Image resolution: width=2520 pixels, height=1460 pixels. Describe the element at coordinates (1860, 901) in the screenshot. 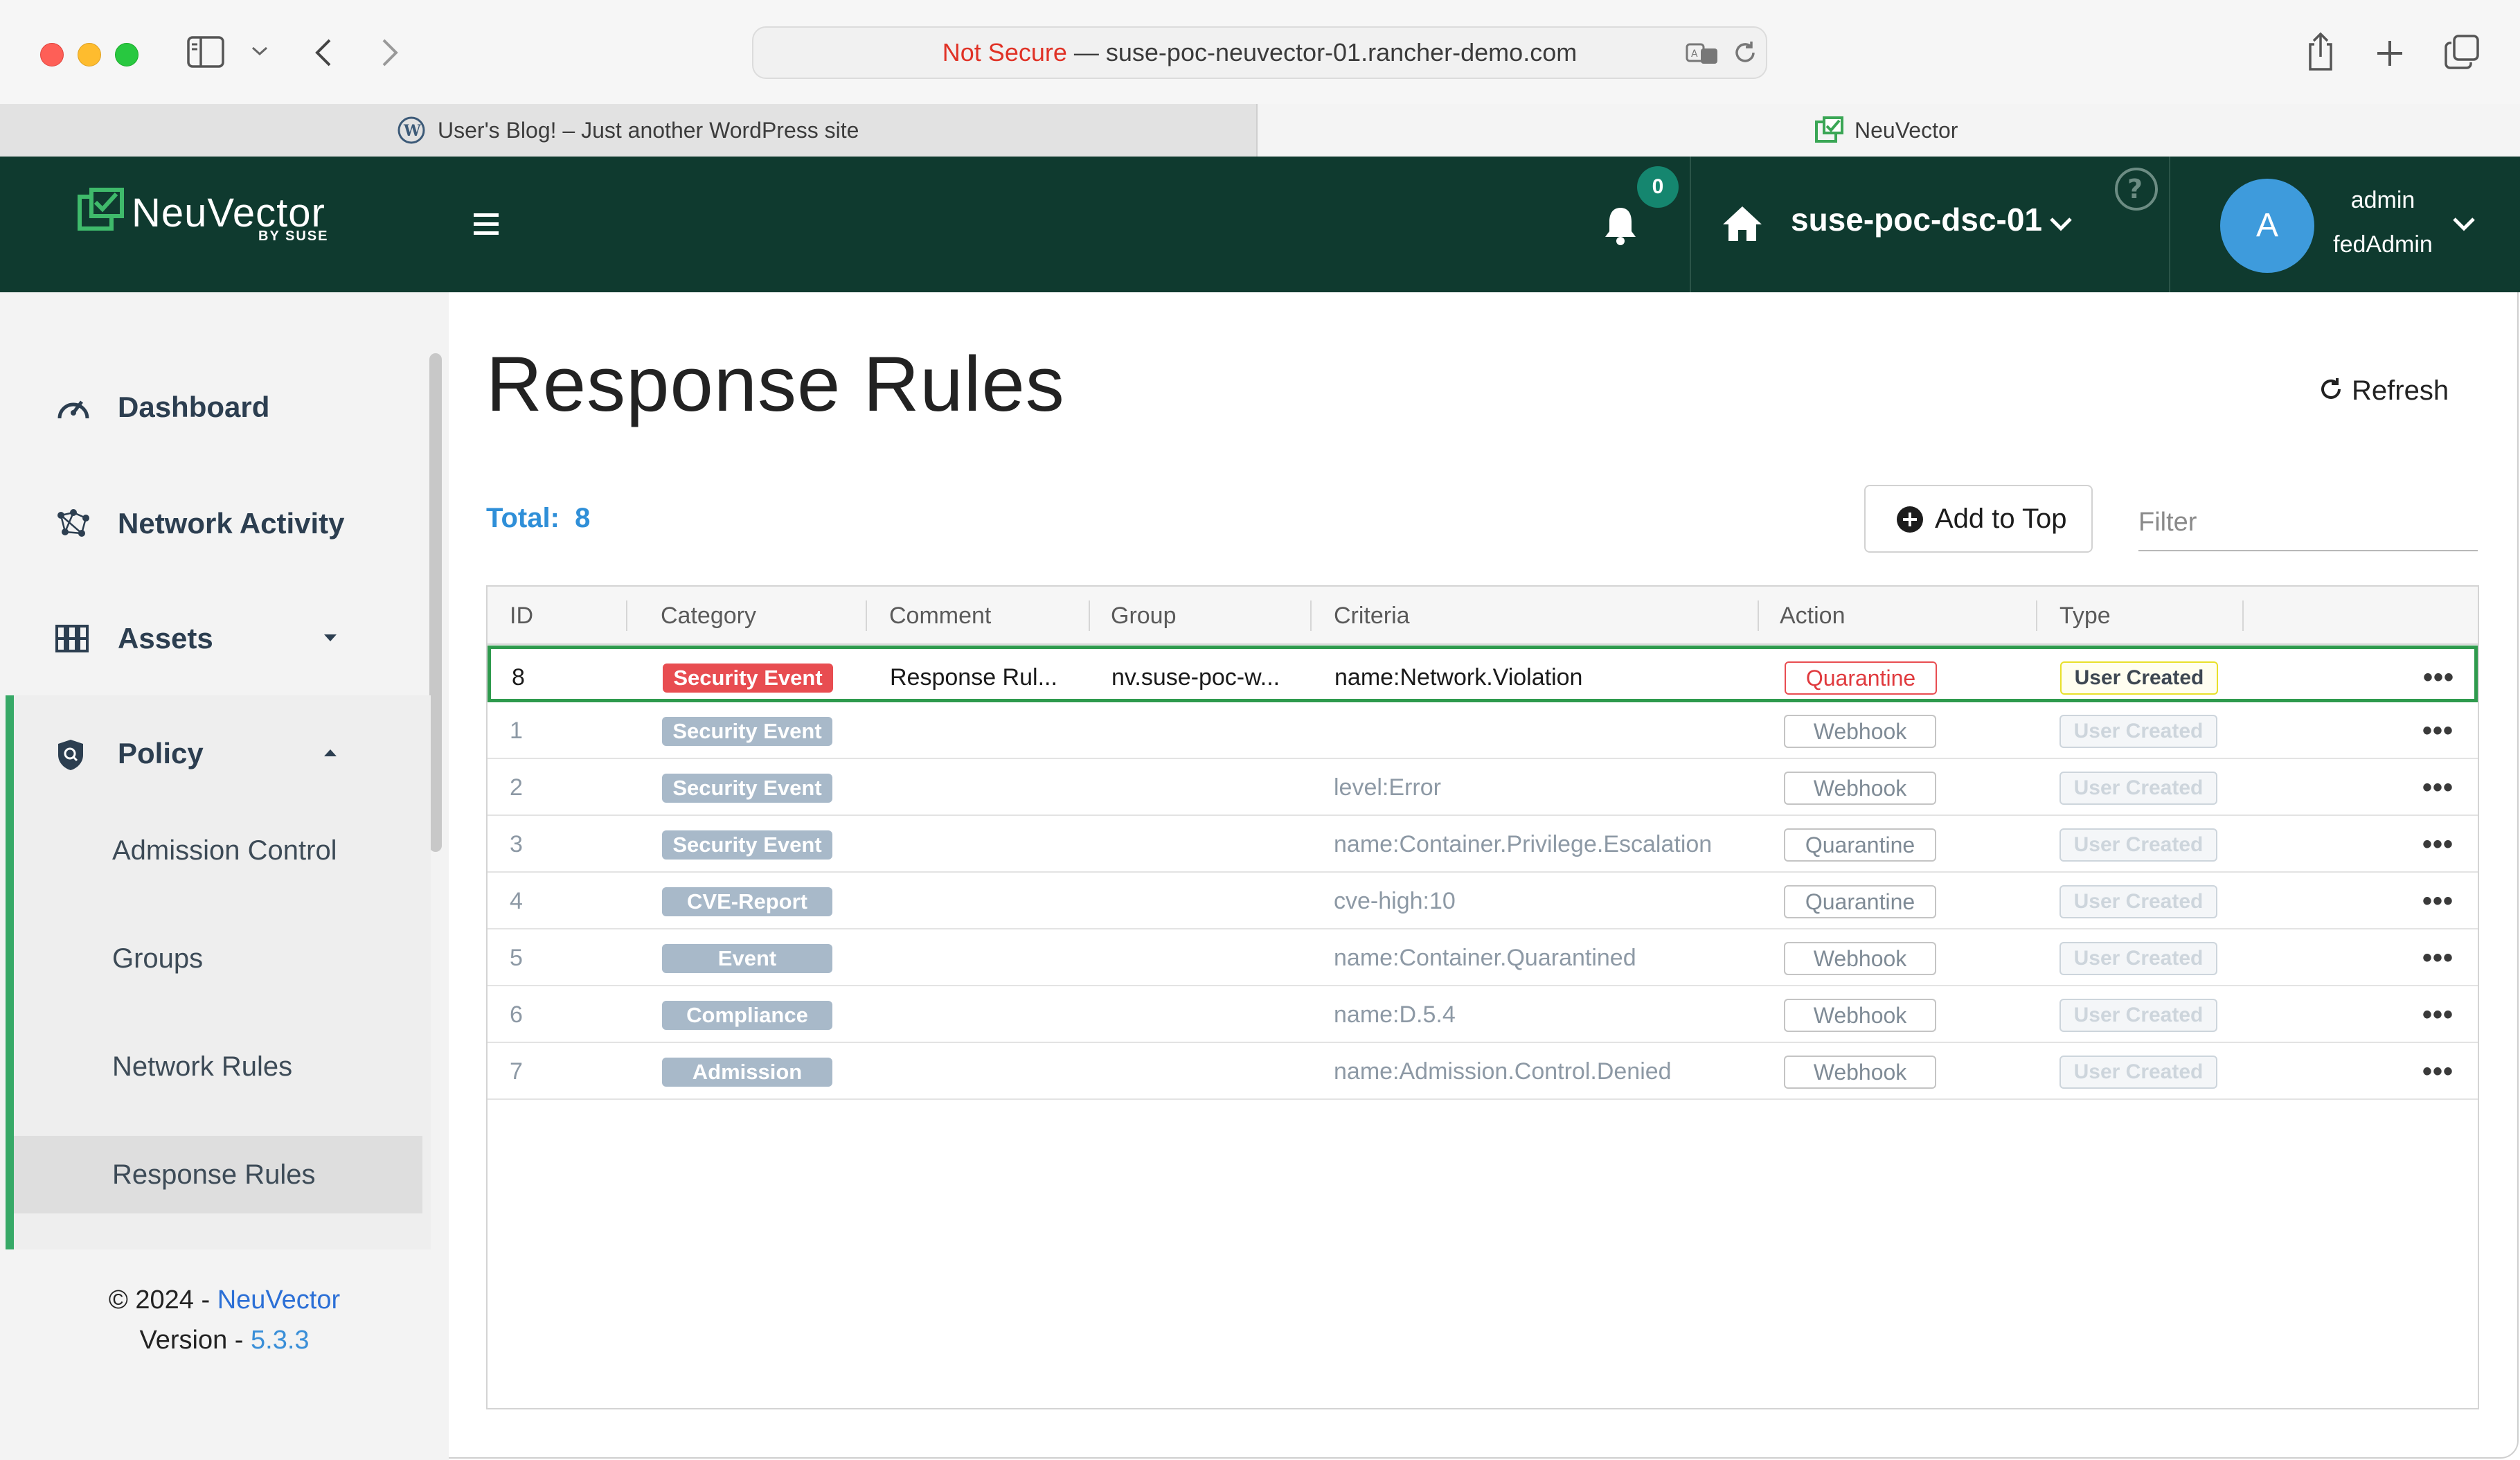

I see `action-badge: Quarantine` at that location.